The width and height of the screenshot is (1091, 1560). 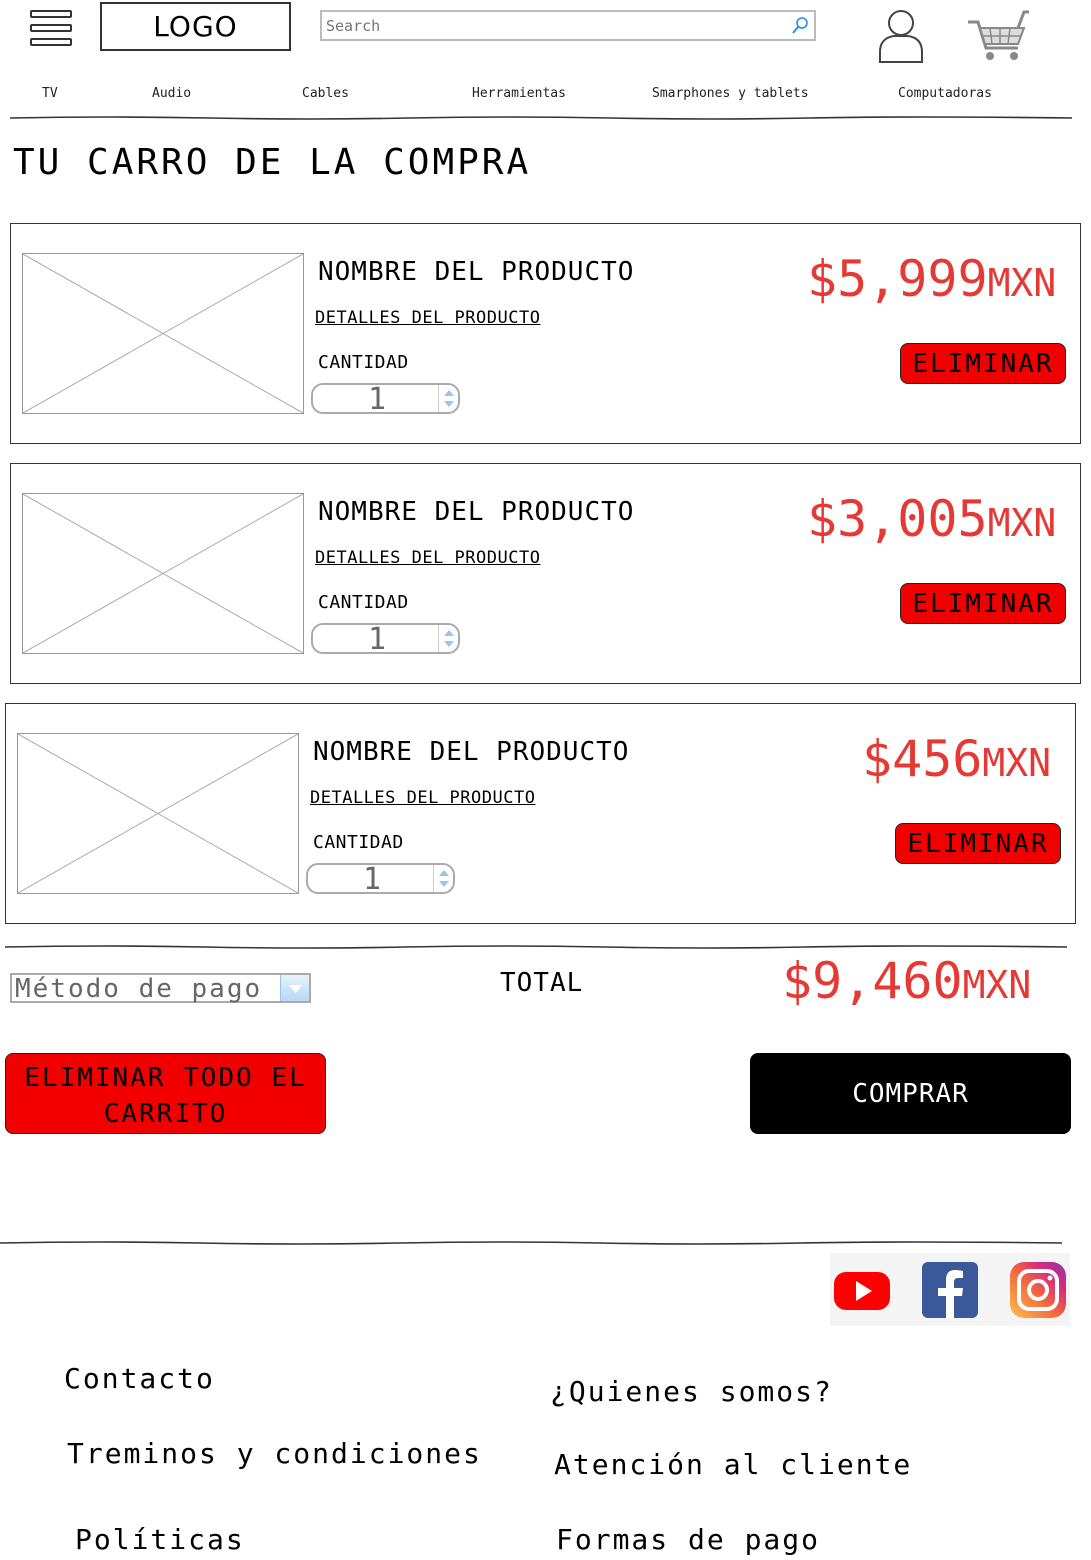 What do you see at coordinates (274, 1453) in the screenshot?
I see `footer-link-terminos: Treminos y condiciones` at bounding box center [274, 1453].